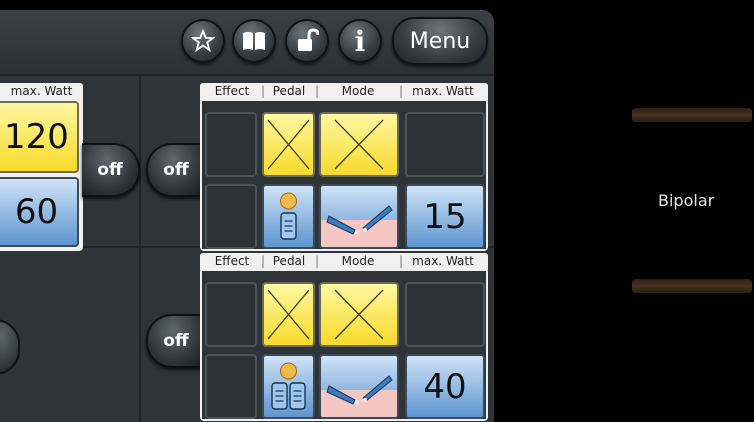 This screenshot has width=754, height=422. I want to click on single-pedal-icon, so click(288, 216).